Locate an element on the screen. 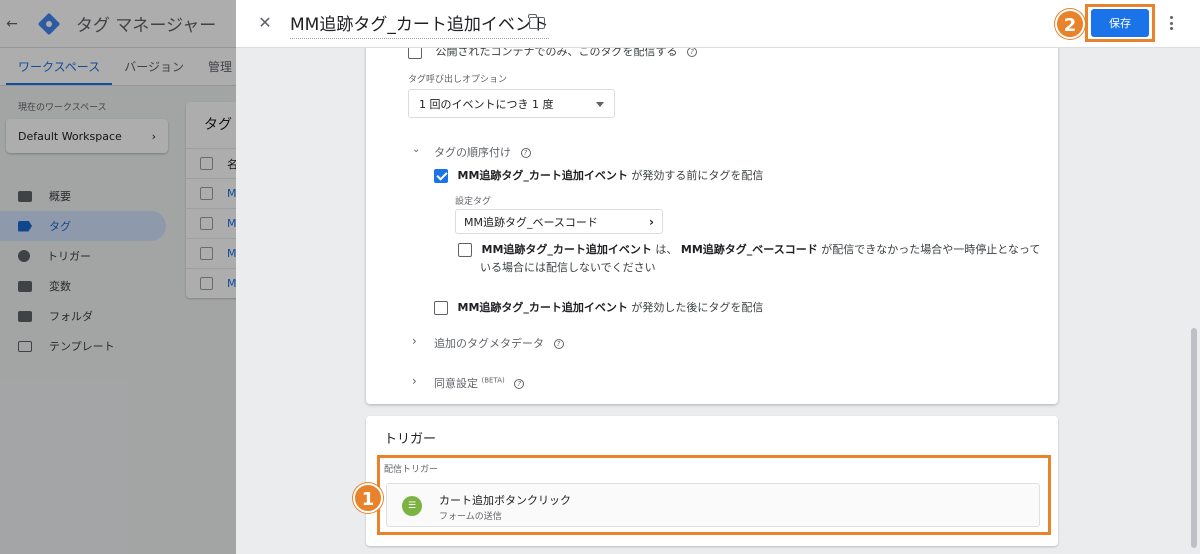 This screenshot has height=554, width=1200. setup-tag-name: MM追跡タグ_カート追加イベント is located at coordinates (542, 175).